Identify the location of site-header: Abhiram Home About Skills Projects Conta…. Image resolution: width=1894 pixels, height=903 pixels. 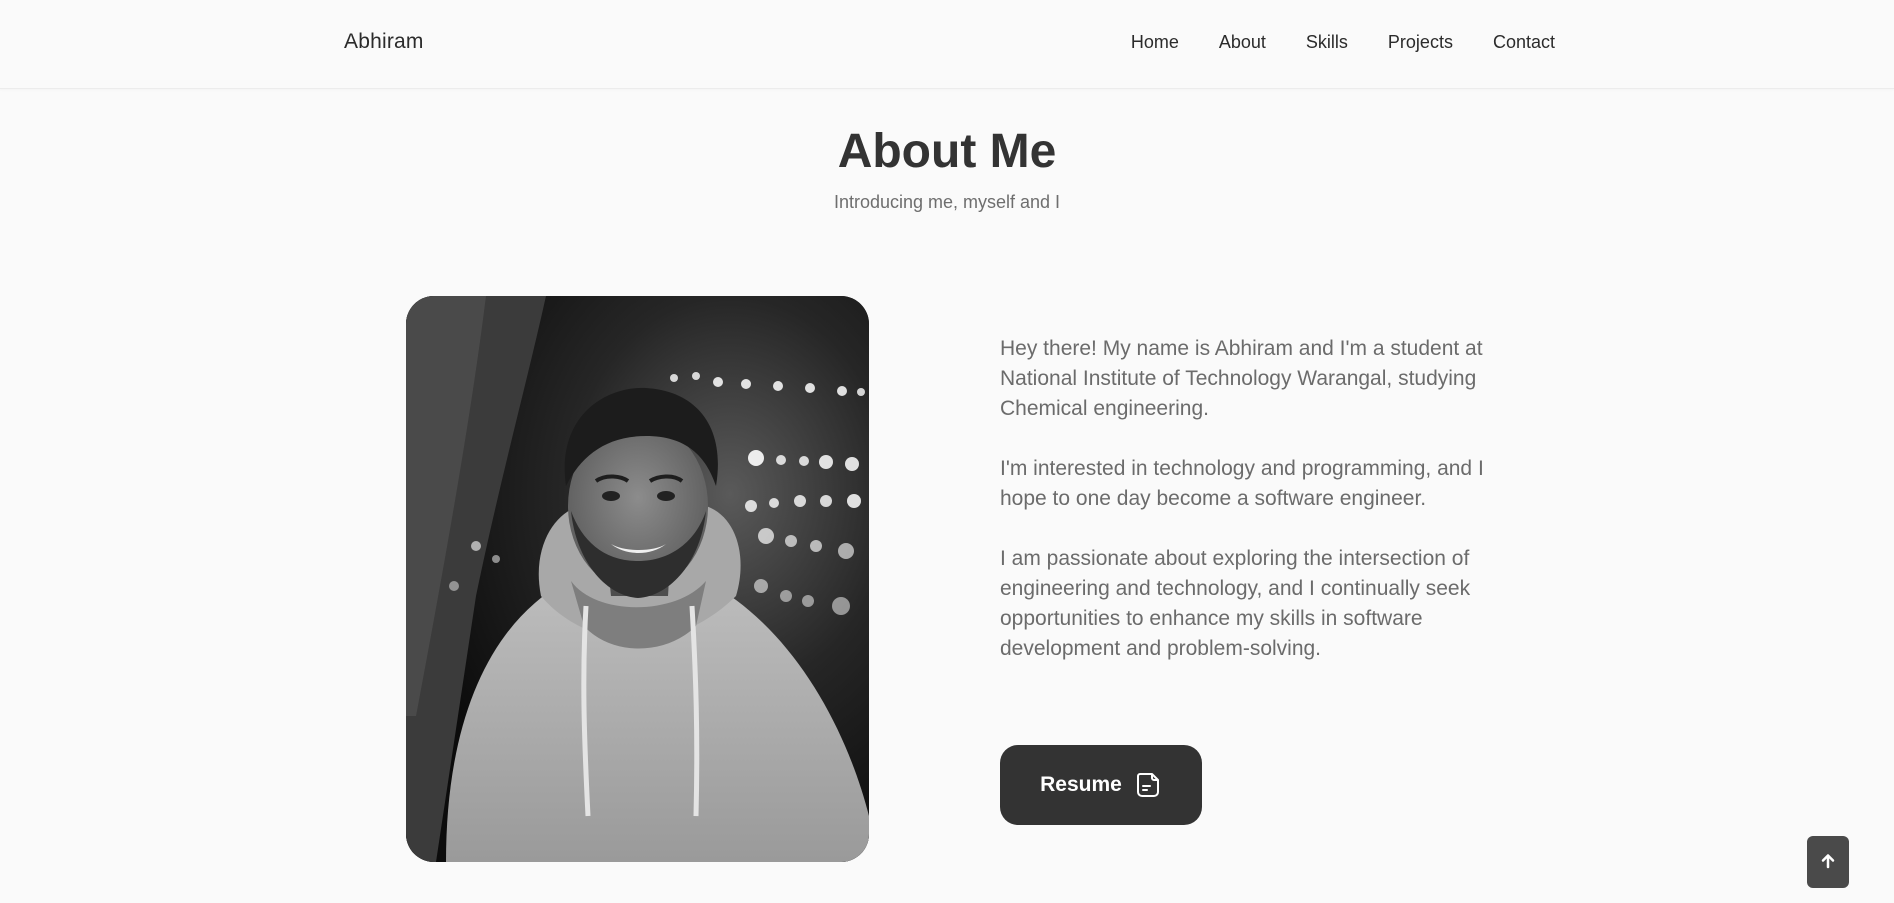
(947, 44).